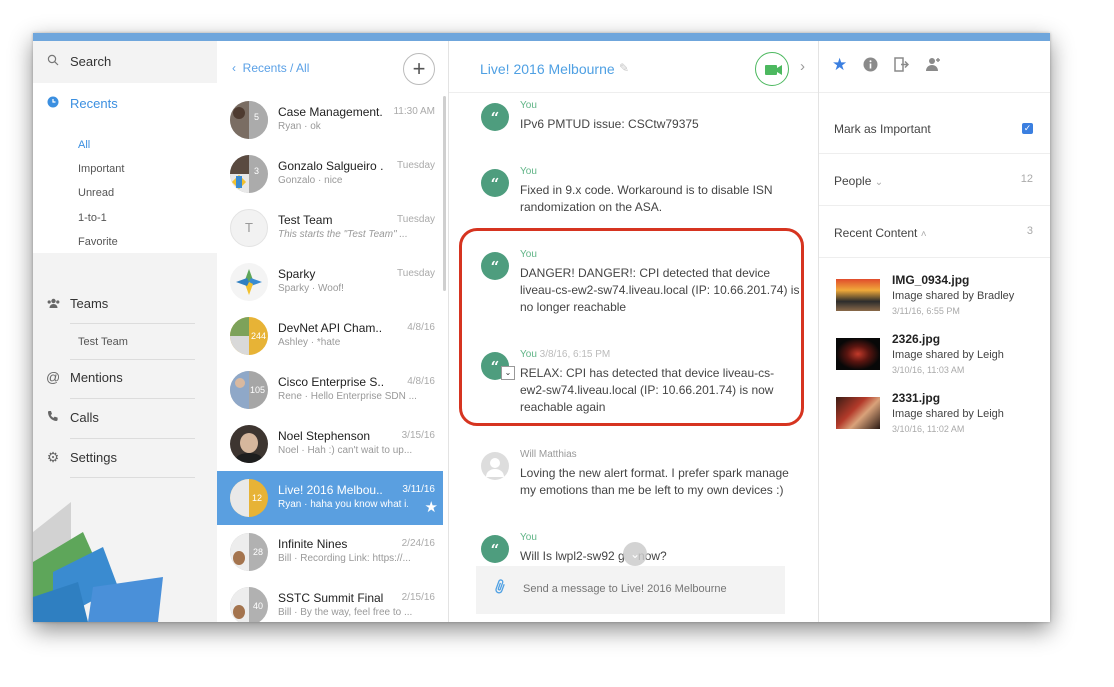 This screenshot has width=1114, height=687. I want to click on filter-favorite: Favorite, so click(98, 242).